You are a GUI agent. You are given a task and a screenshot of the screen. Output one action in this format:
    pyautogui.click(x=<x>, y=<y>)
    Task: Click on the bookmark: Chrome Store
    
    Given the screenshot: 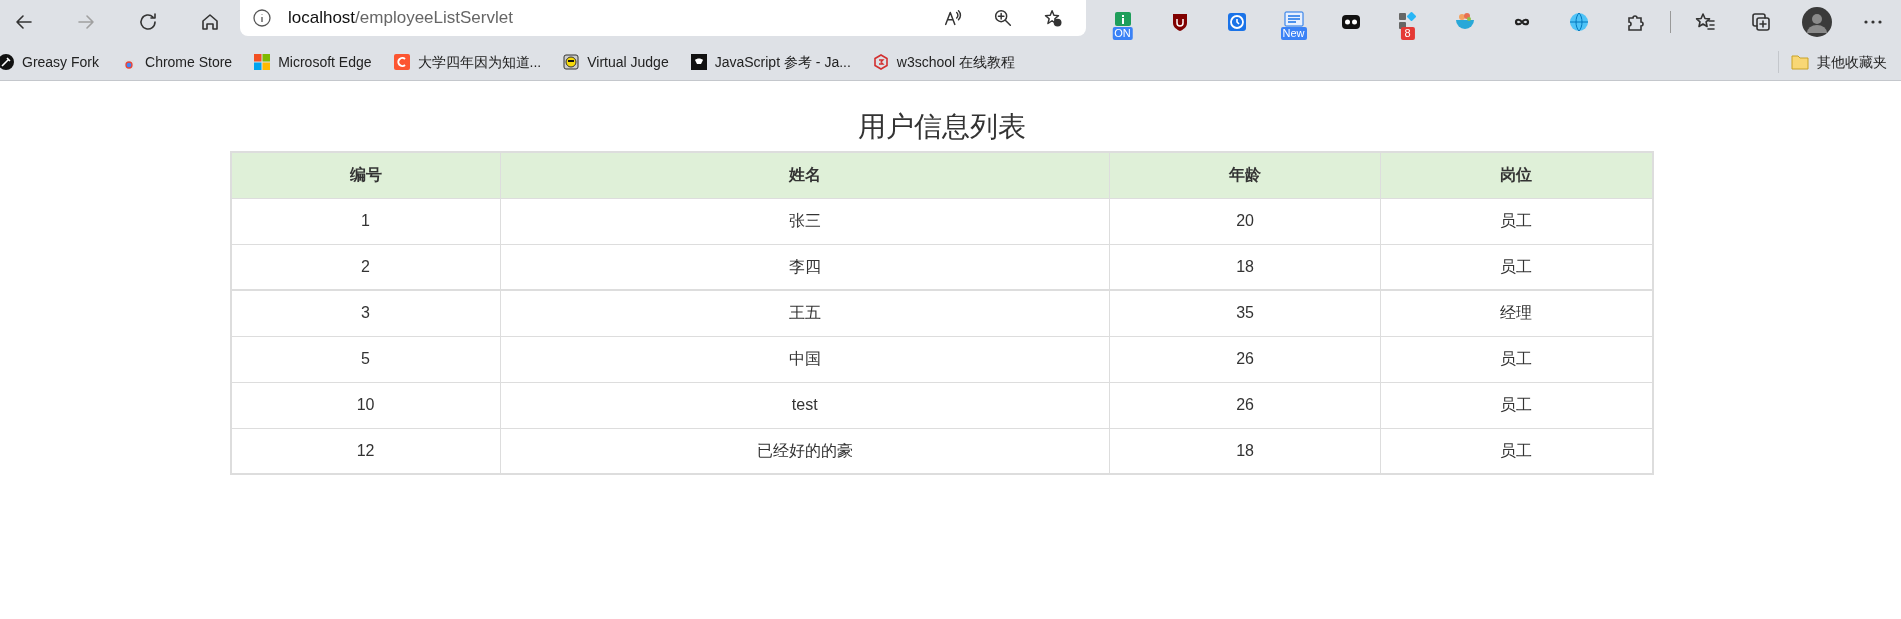 What is the action you would take?
    pyautogui.click(x=177, y=62)
    